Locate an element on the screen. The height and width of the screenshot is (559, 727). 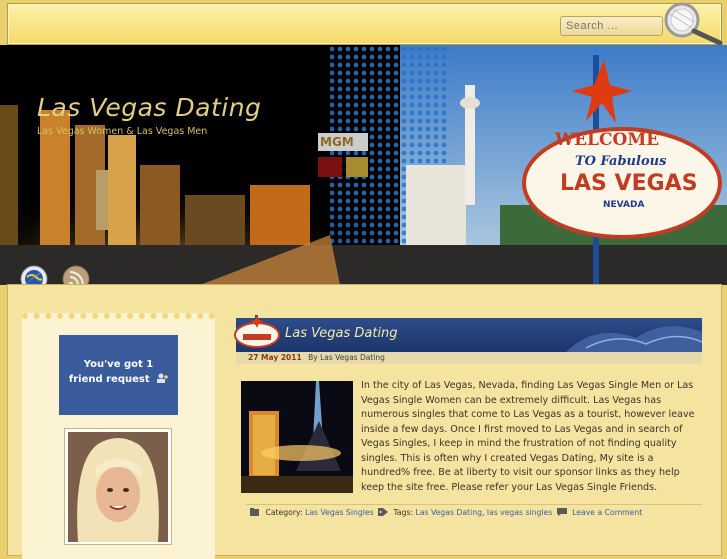
post-date: 27 May 2011 is located at coordinates (275, 357).